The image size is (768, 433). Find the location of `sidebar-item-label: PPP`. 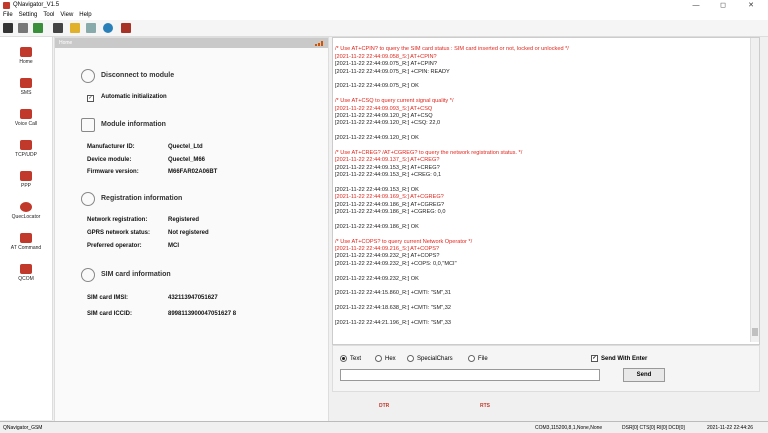

sidebar-item-label: PPP is located at coordinates (25, 186).